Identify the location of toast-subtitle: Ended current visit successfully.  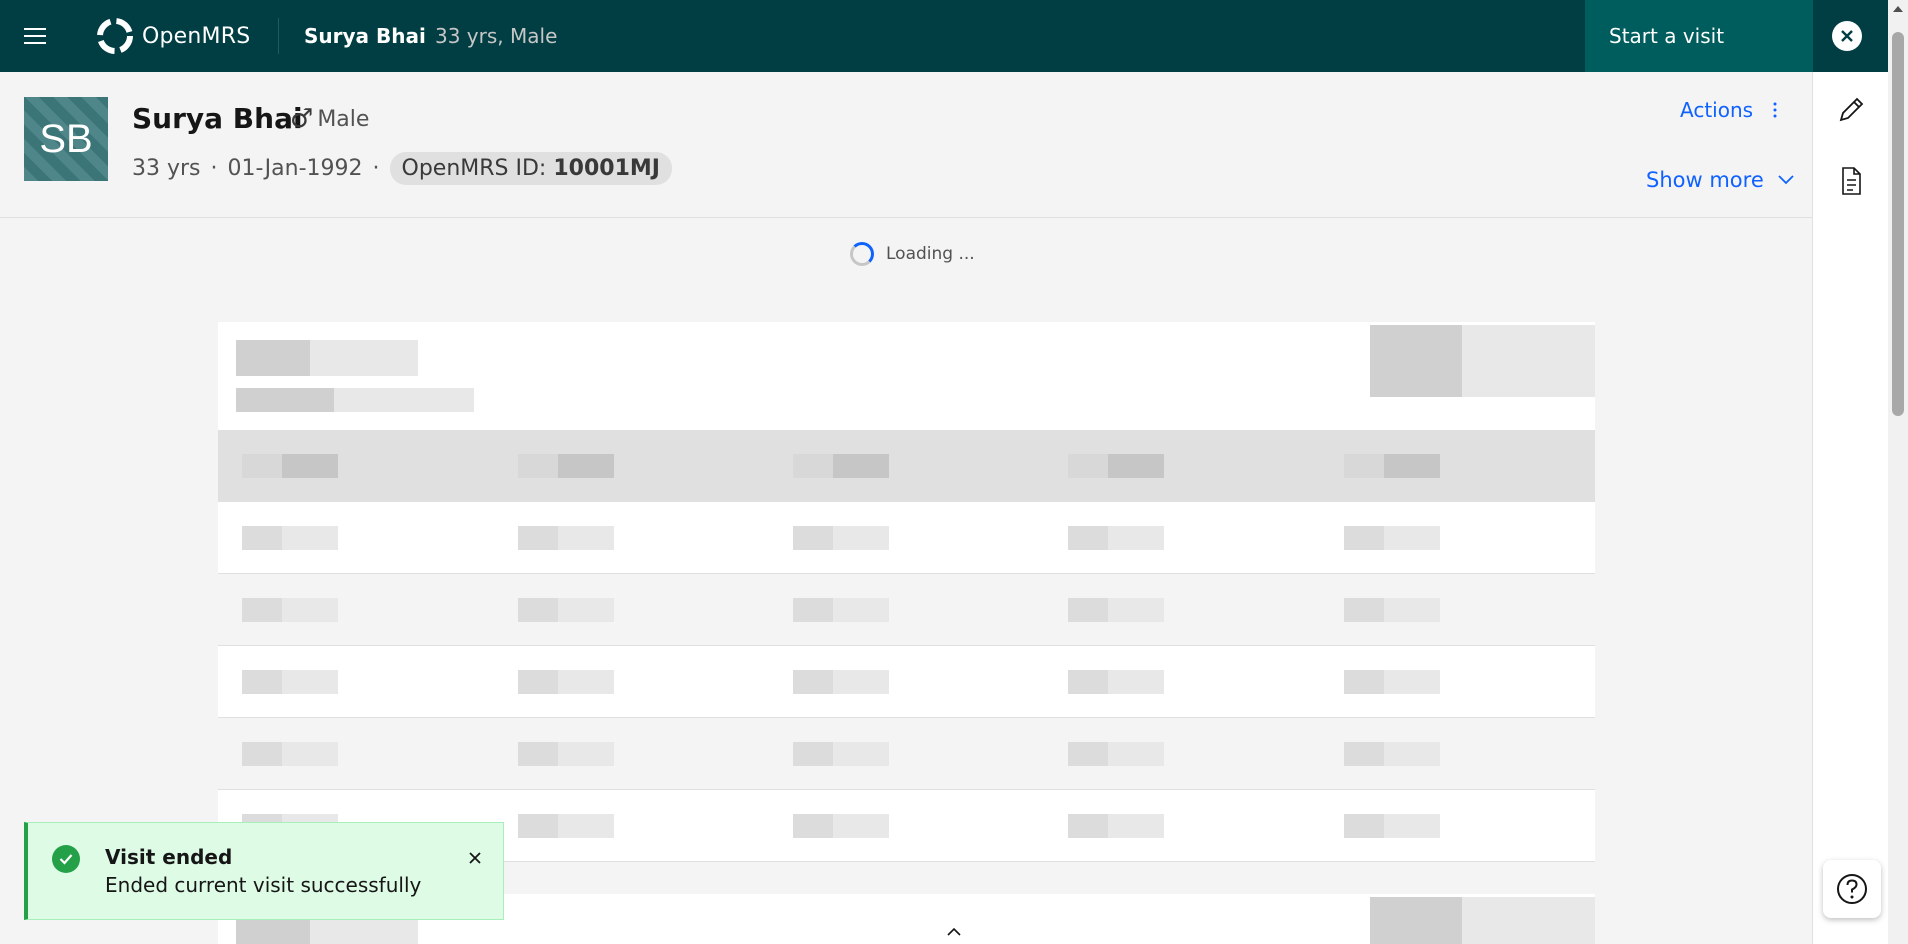
(263, 885).